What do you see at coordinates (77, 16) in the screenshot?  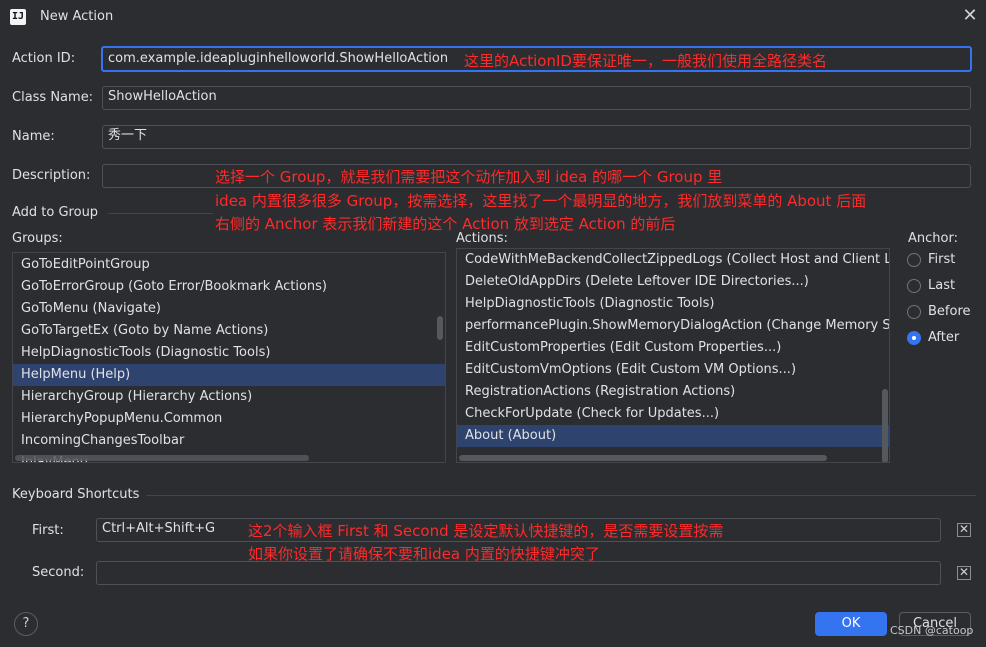 I see `dialog-title: New Action` at bounding box center [77, 16].